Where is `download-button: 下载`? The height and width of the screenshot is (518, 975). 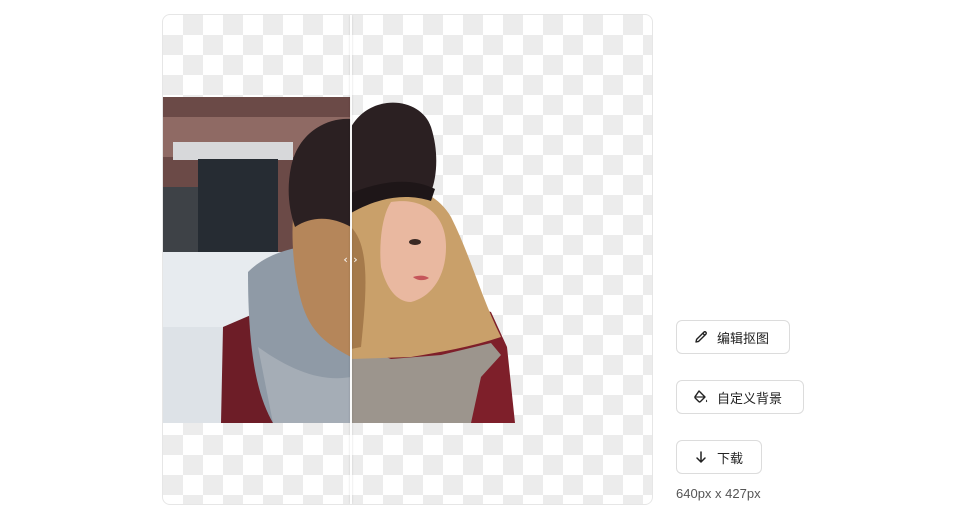 download-button: 下载 is located at coordinates (719, 457).